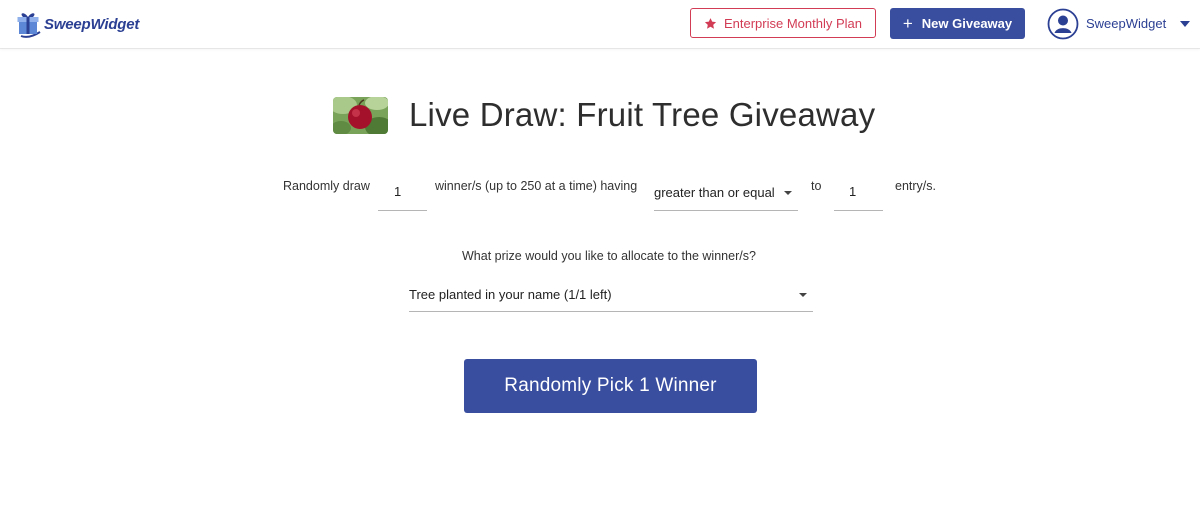 Image resolution: width=1200 pixels, height=509 pixels. I want to click on comparison-selected-value: greater than or equal, so click(714, 192).